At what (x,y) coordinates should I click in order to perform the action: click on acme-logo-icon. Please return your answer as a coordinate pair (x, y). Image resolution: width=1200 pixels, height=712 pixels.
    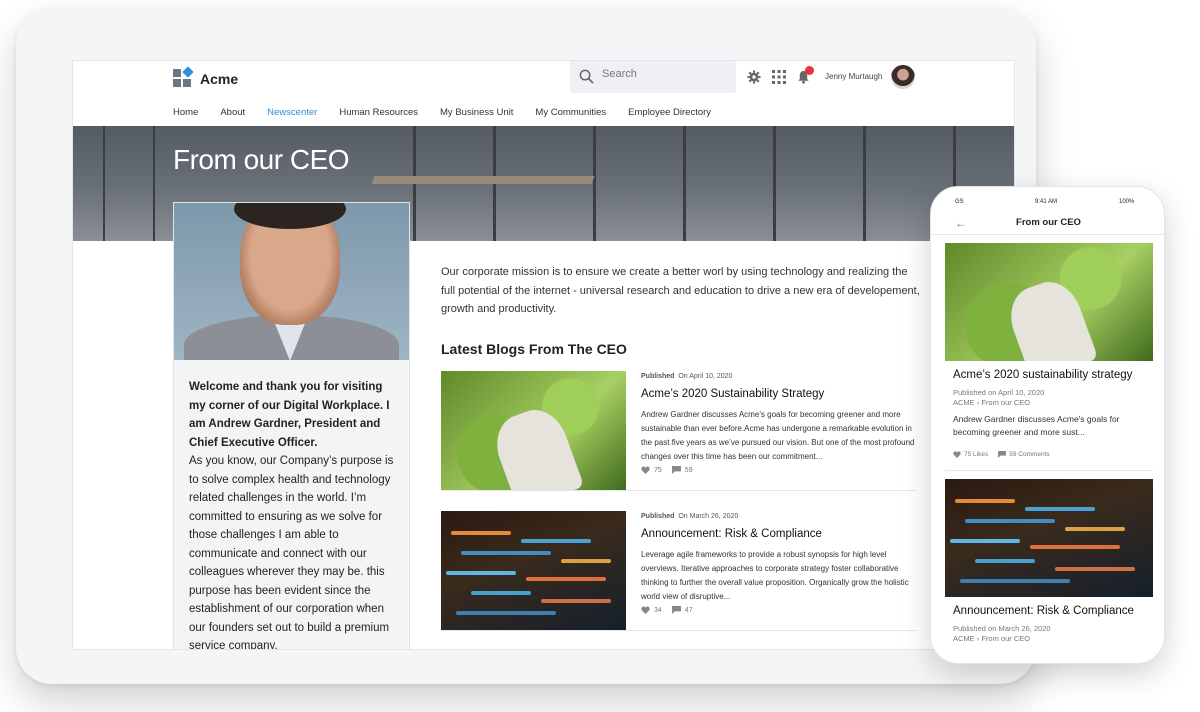
    Looking at the image, I should click on (183, 77).